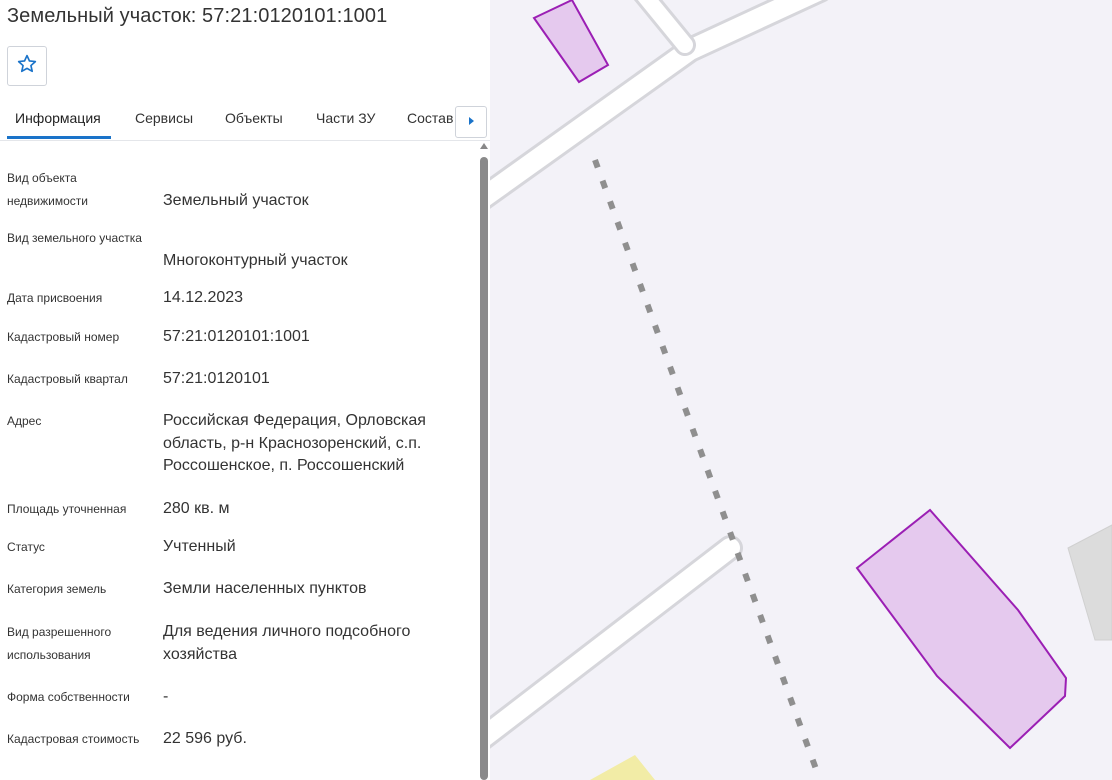  I want to click on info-label: Категория земель, so click(57, 589).